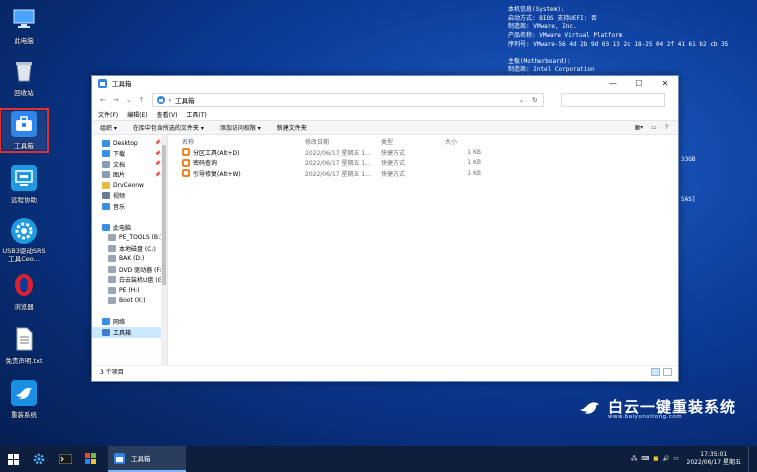 Image resolution: width=757 pixels, height=472 pixels. Describe the element at coordinates (129, 301) in the screenshot. I see `nav-item: Boot (X:)` at that location.